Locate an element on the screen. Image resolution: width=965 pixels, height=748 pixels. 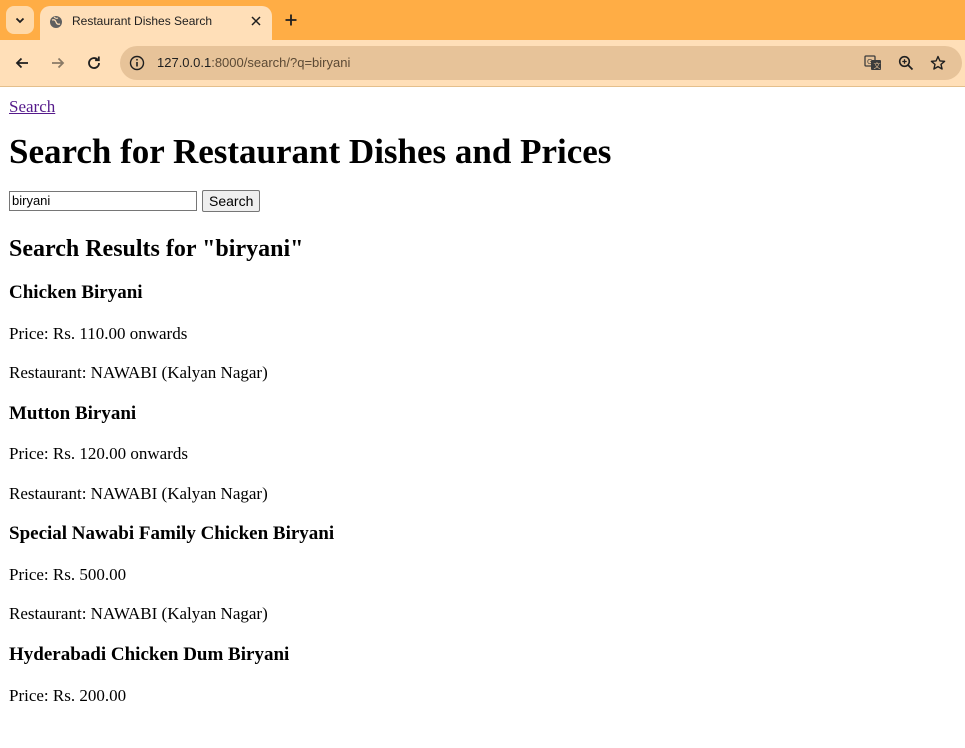
active-tab: Restaurant Dishes Search is located at coordinates (156, 23).